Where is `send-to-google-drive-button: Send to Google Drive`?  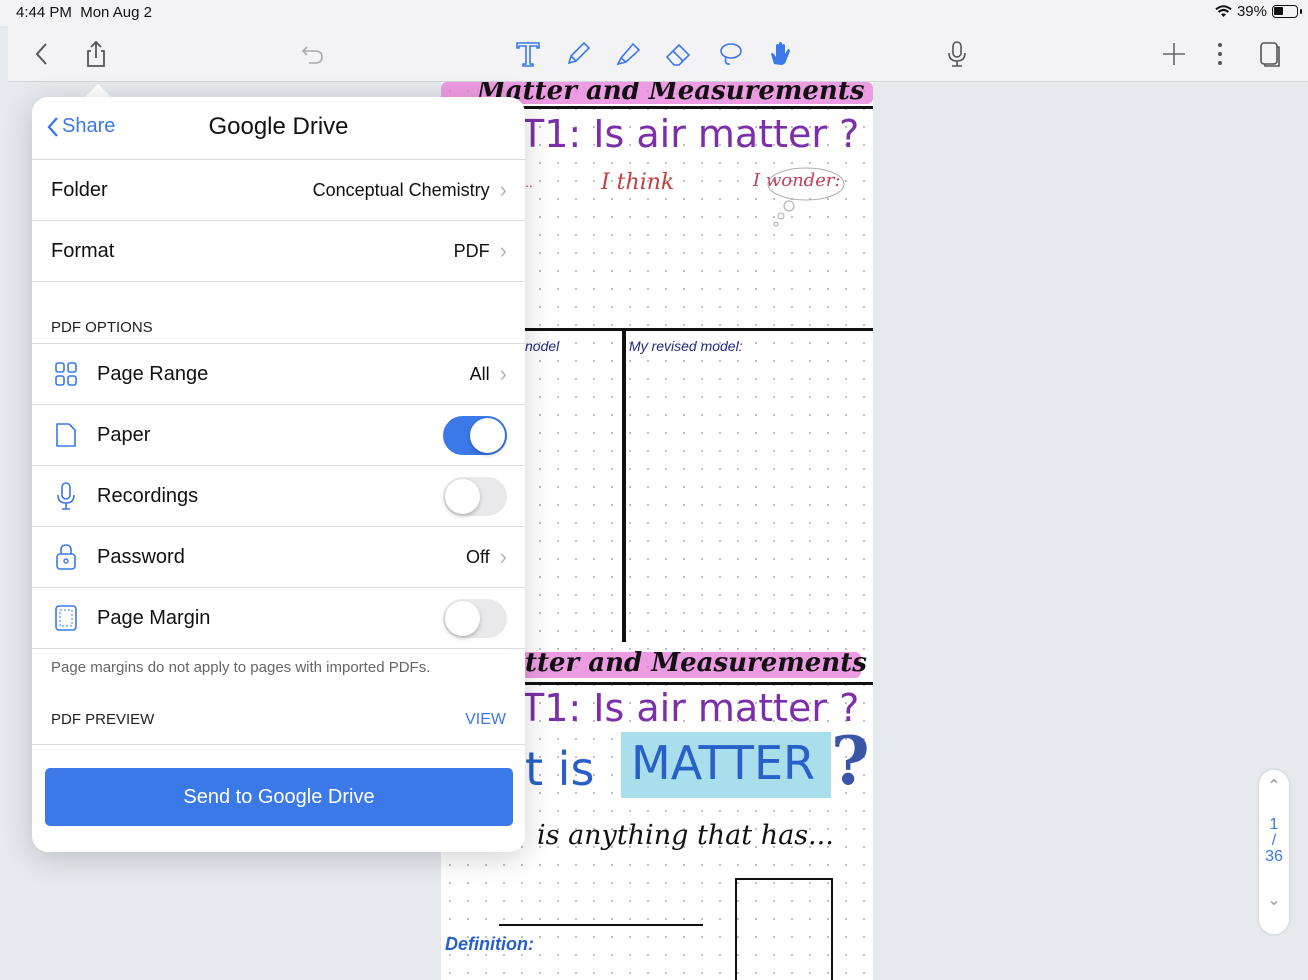
send-to-google-drive-button: Send to Google Drive is located at coordinates (279, 797).